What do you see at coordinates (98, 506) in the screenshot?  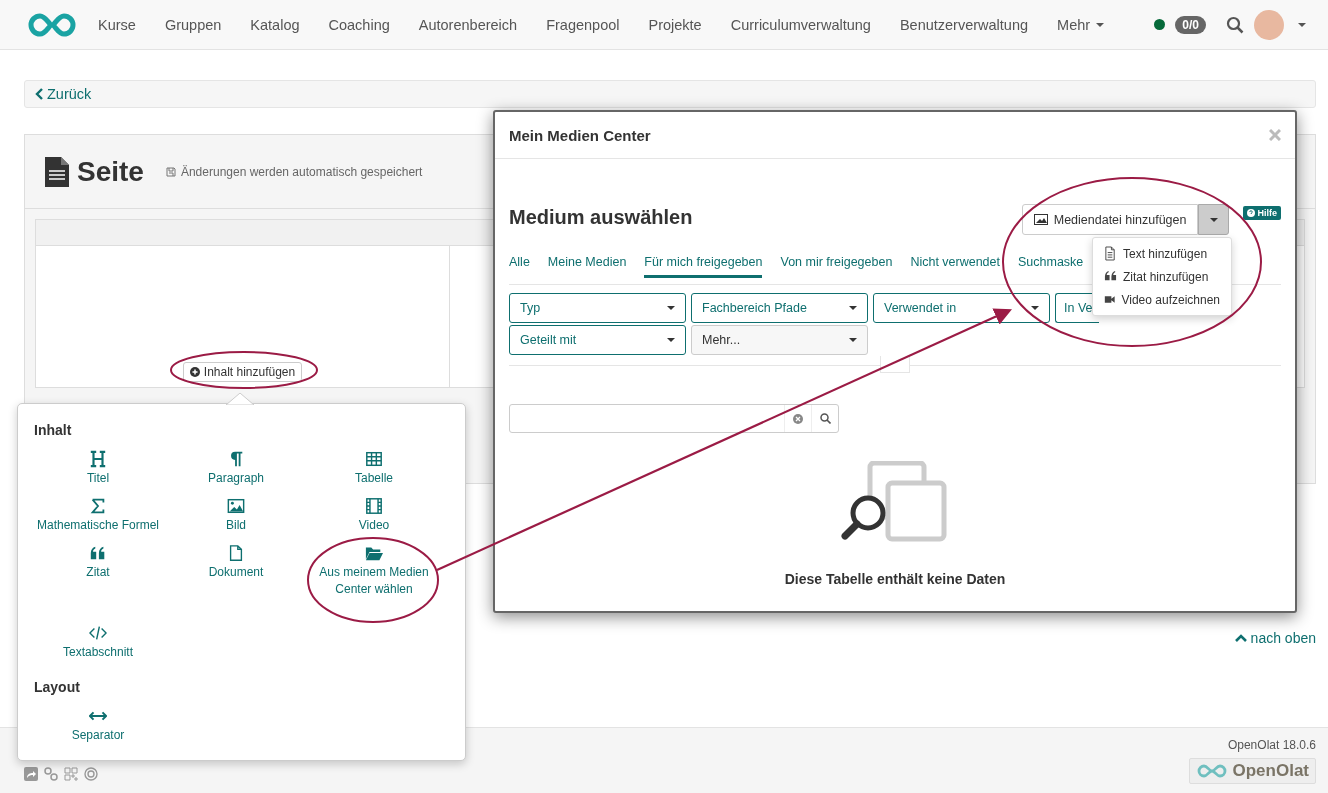 I see `sigma-icon` at bounding box center [98, 506].